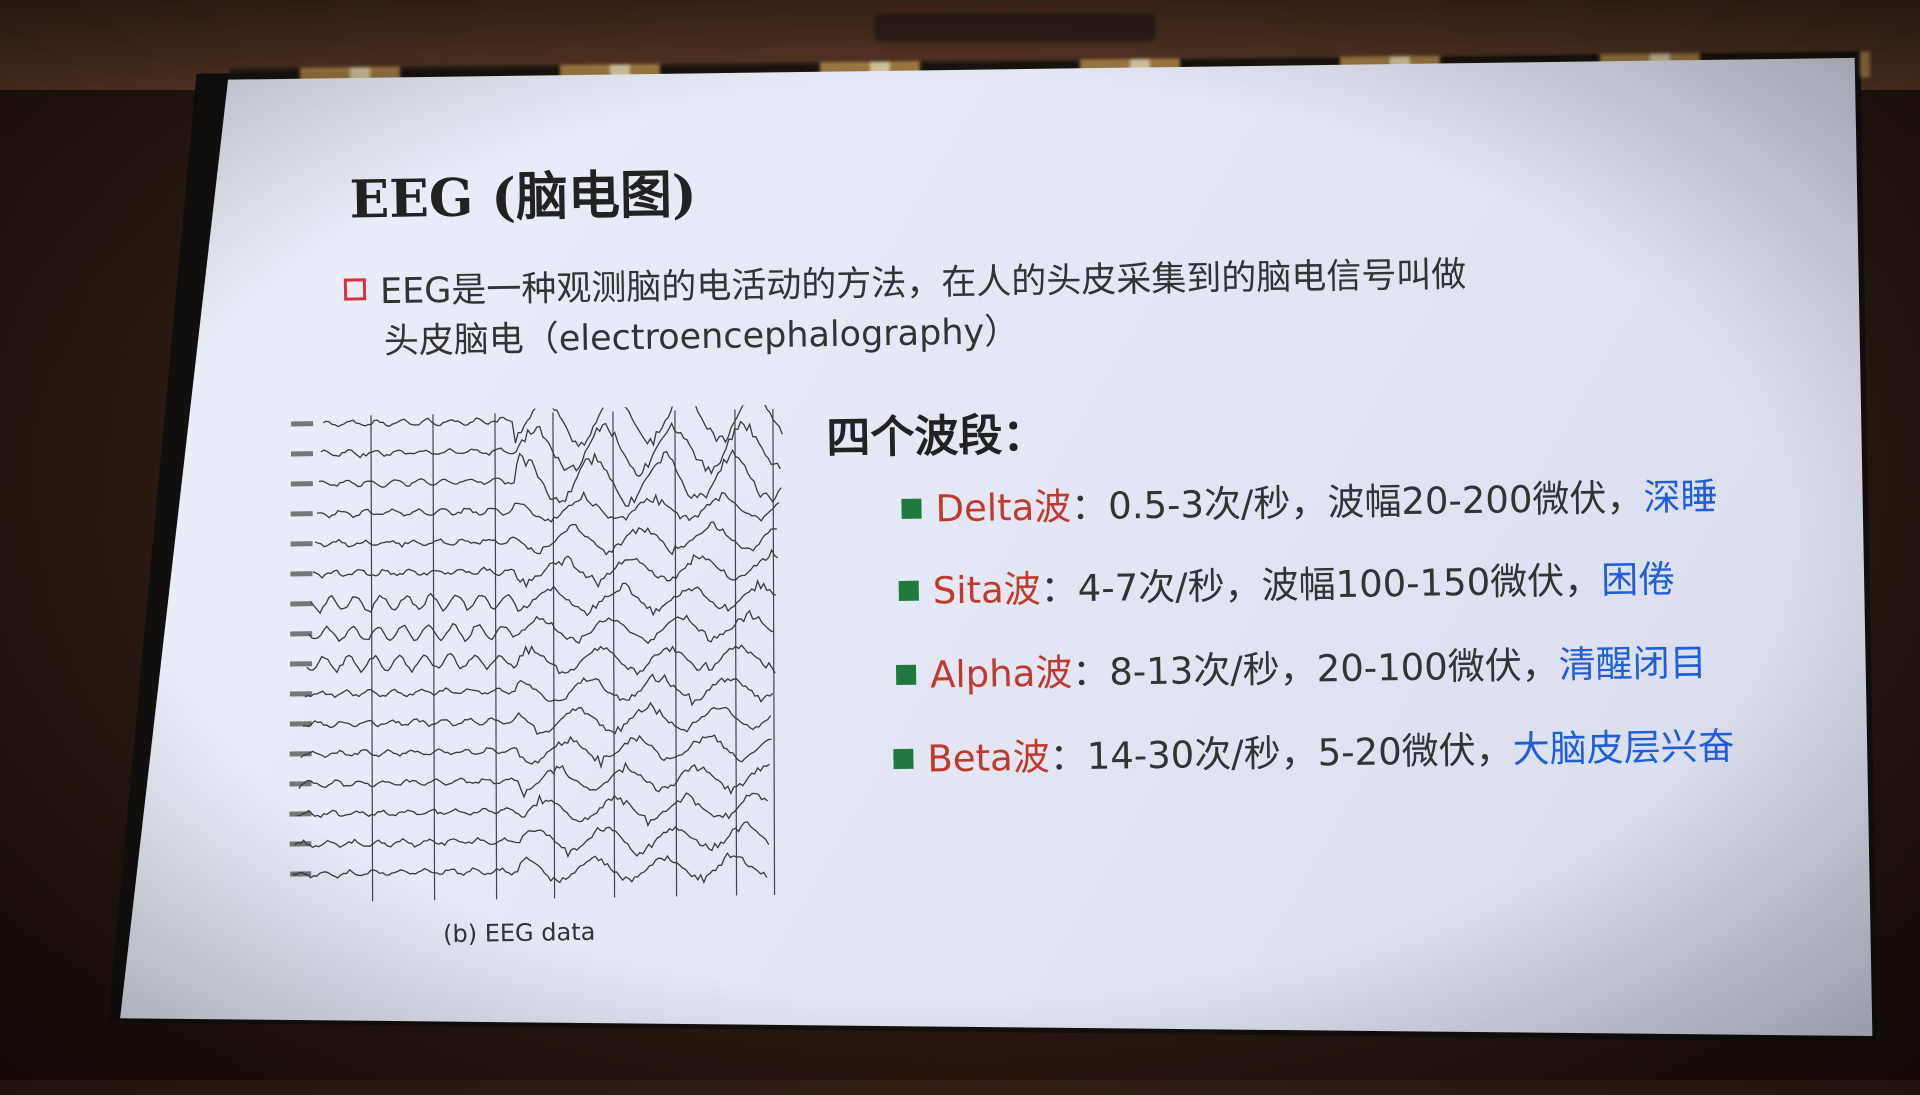 The height and width of the screenshot is (1095, 1920). What do you see at coordinates (523, 197) in the screenshot?
I see `slide-title: EEG (脑电图)` at bounding box center [523, 197].